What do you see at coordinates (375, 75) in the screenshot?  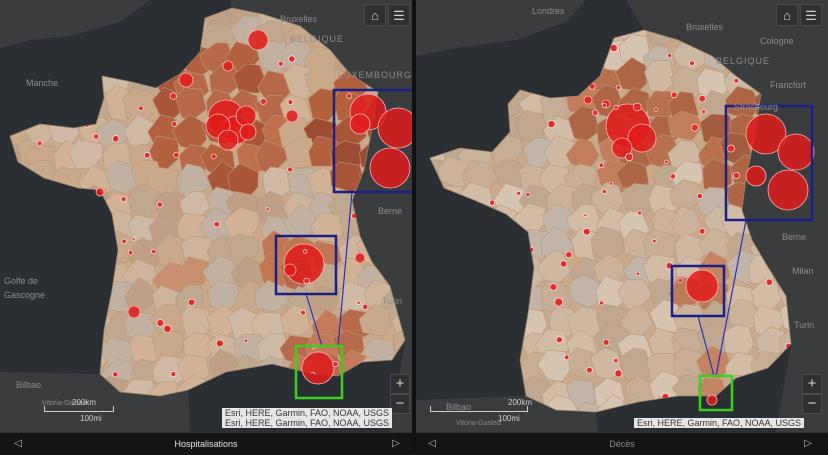 I see `place-label: LUXEMBOURG` at bounding box center [375, 75].